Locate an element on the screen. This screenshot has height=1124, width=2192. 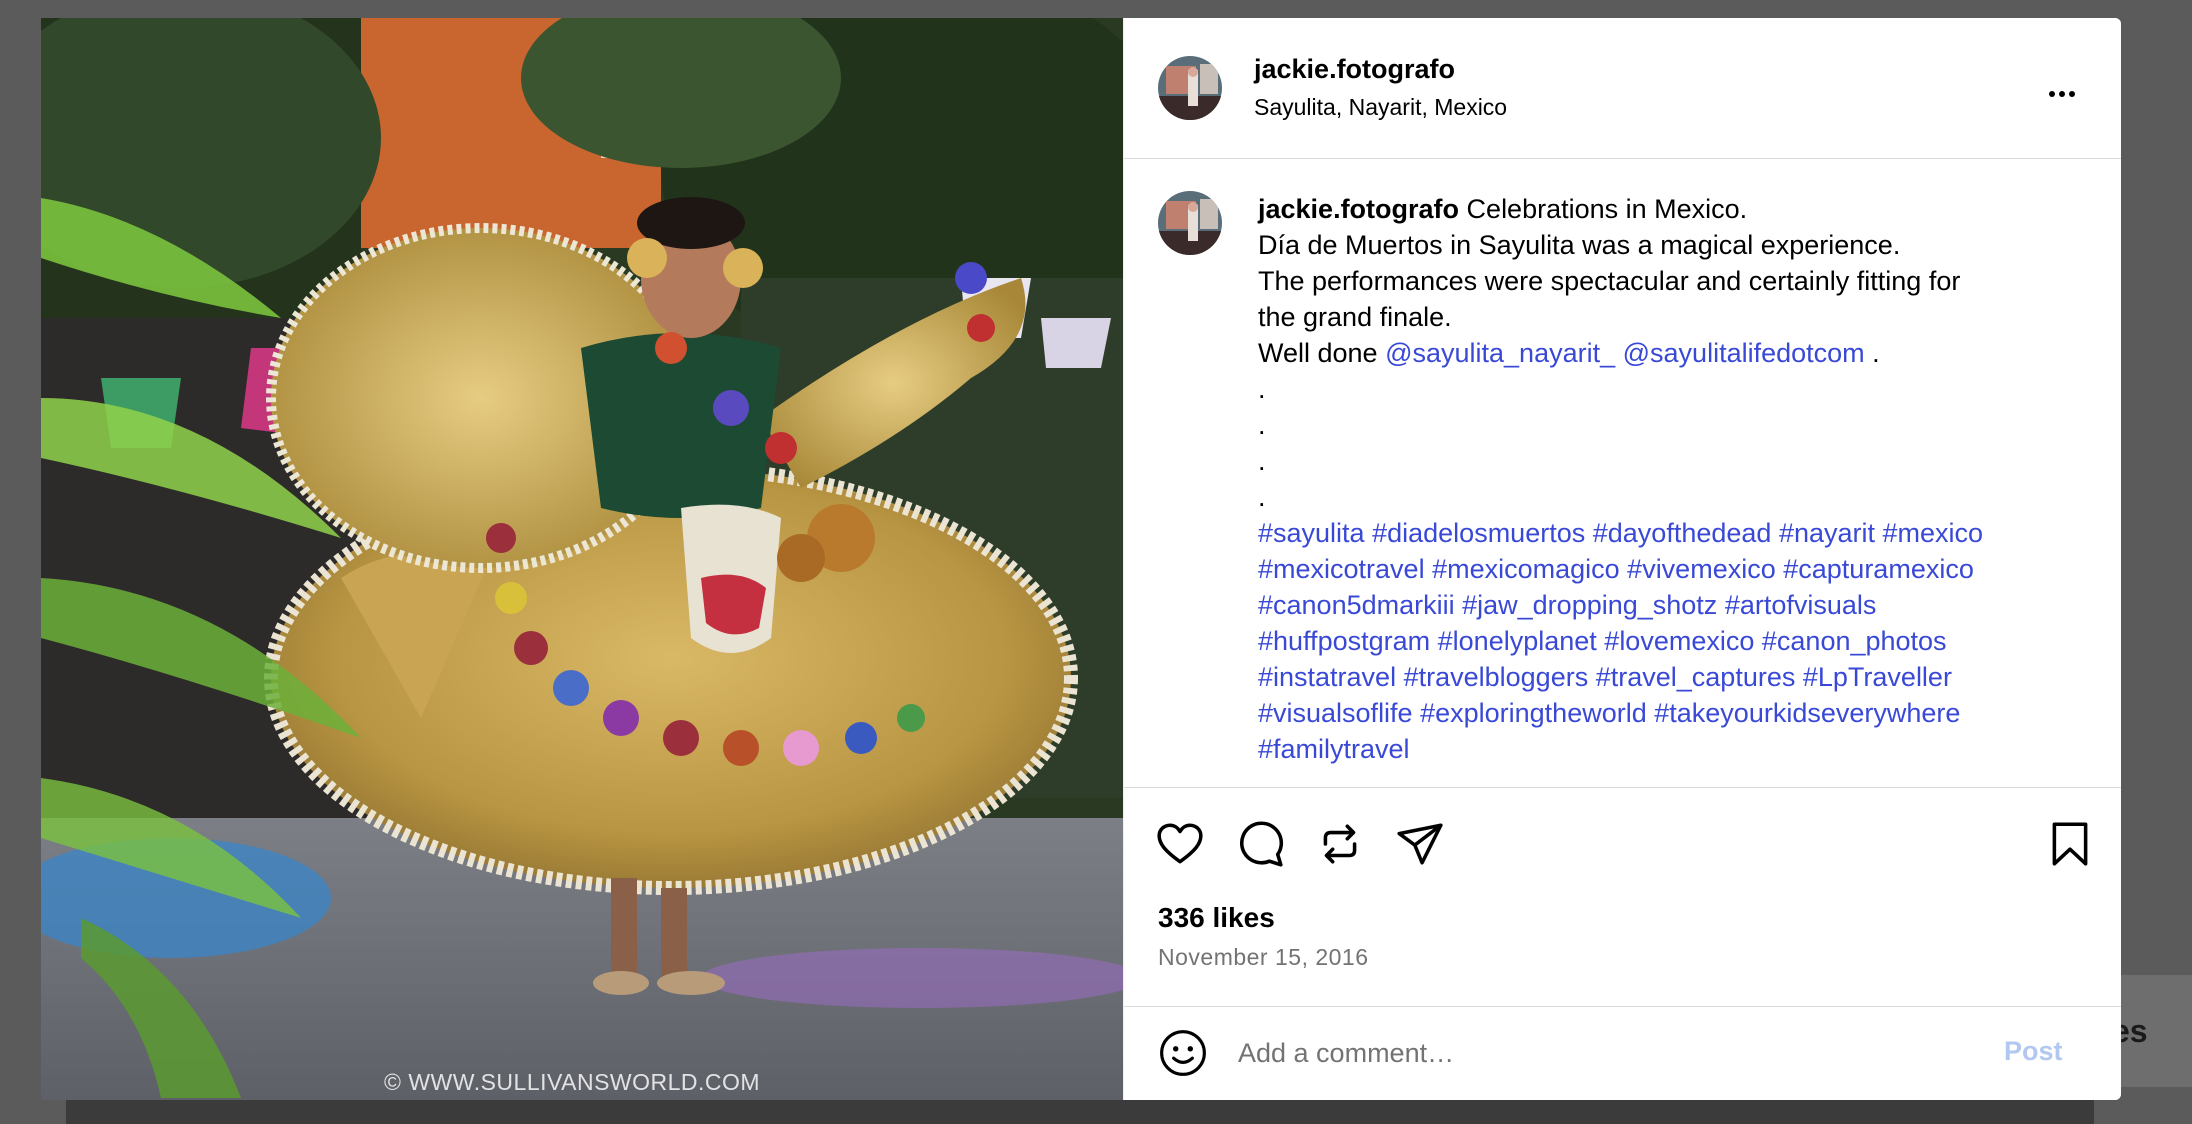
author-avatar is located at coordinates (1190, 88).